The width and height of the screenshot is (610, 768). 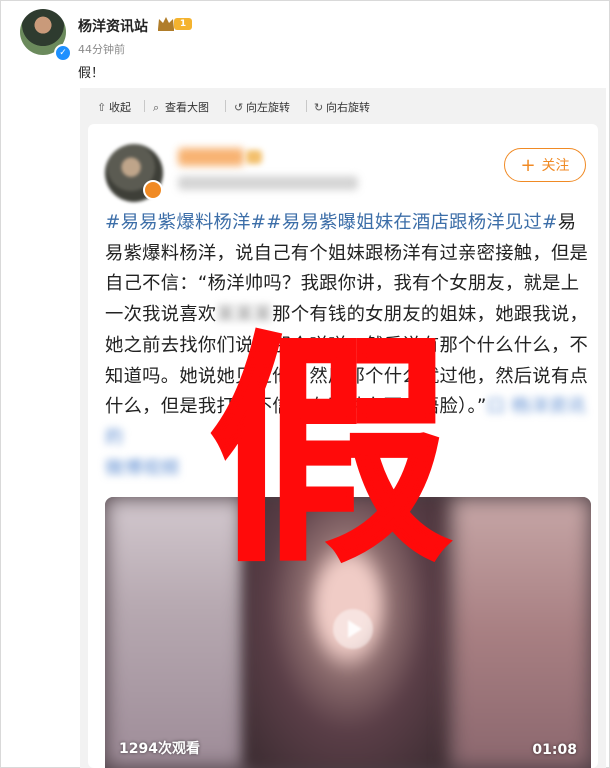 What do you see at coordinates (239, 107) in the screenshot?
I see `rotate-left-icon: ↺` at bounding box center [239, 107].